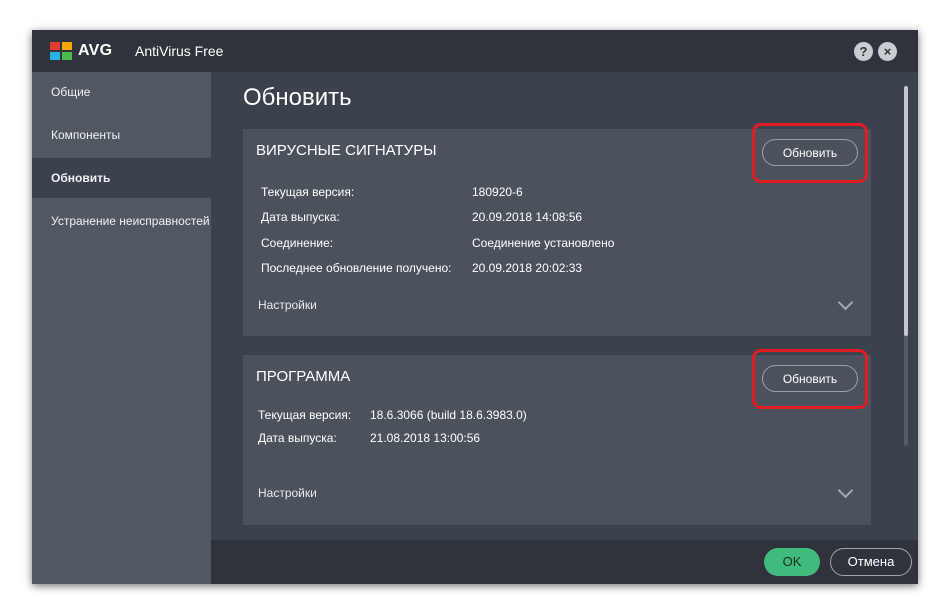 This screenshot has width=950, height=616. What do you see at coordinates (527, 217) in the screenshot?
I see `row-value: 20.09.2018 14:08:56` at bounding box center [527, 217].